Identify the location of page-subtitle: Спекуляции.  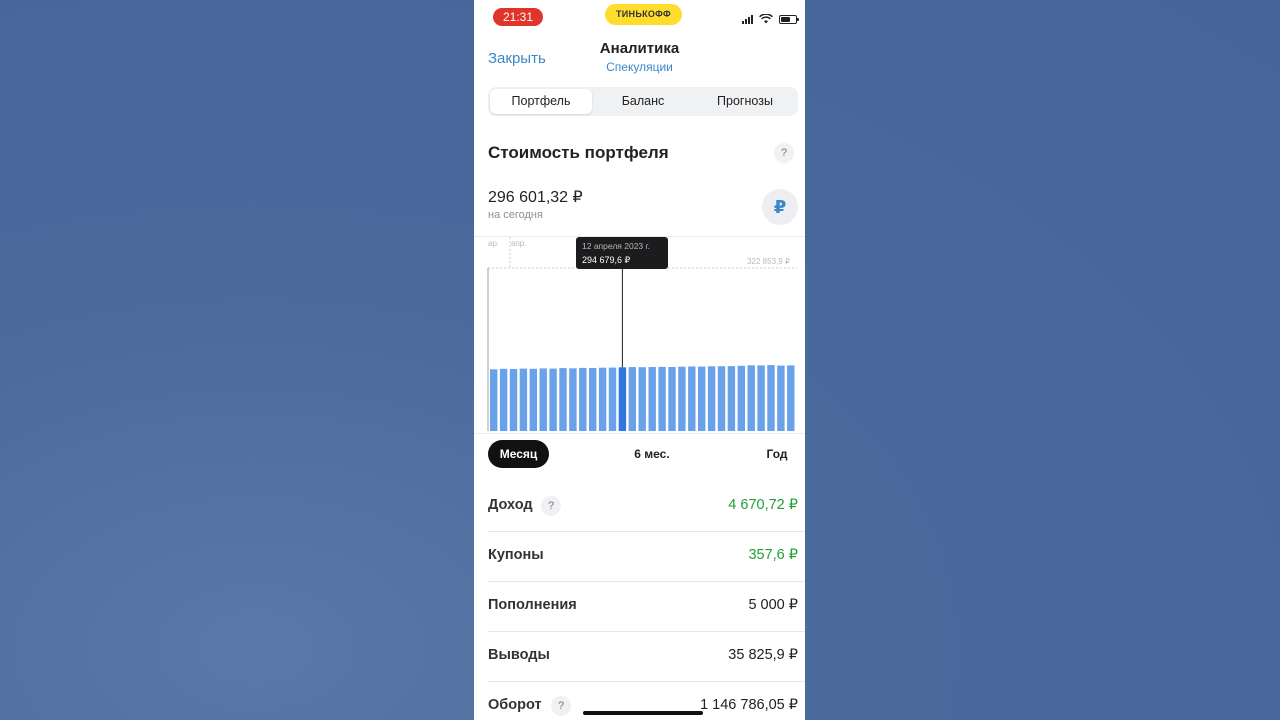
(639, 67).